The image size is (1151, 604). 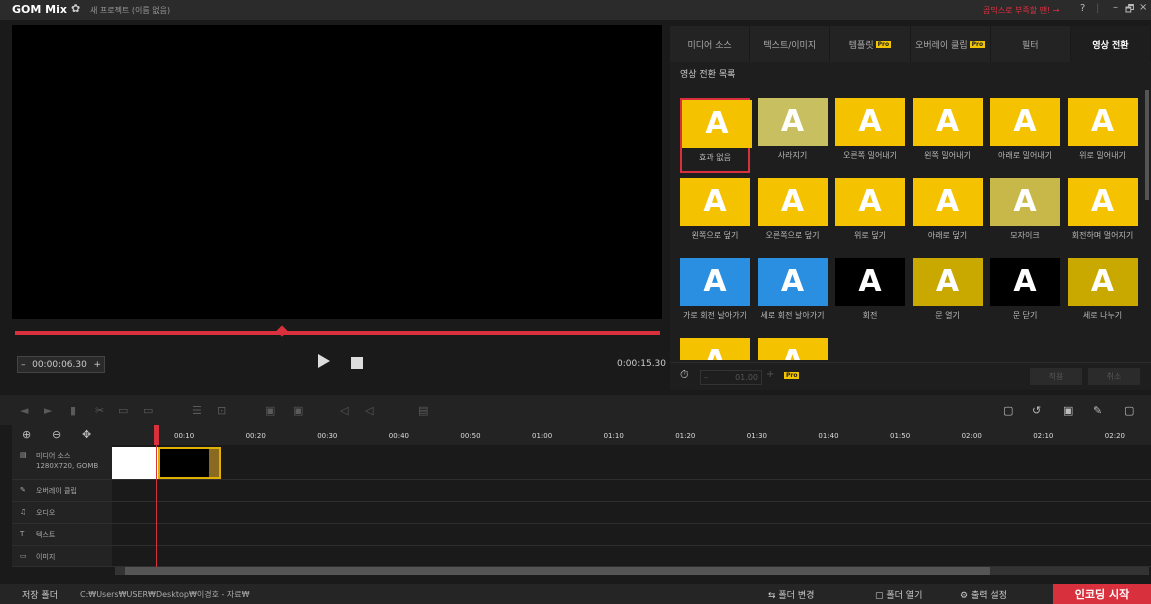 What do you see at coordinates (1008, 410) in the screenshot?
I see `new-project-icon: ▢` at bounding box center [1008, 410].